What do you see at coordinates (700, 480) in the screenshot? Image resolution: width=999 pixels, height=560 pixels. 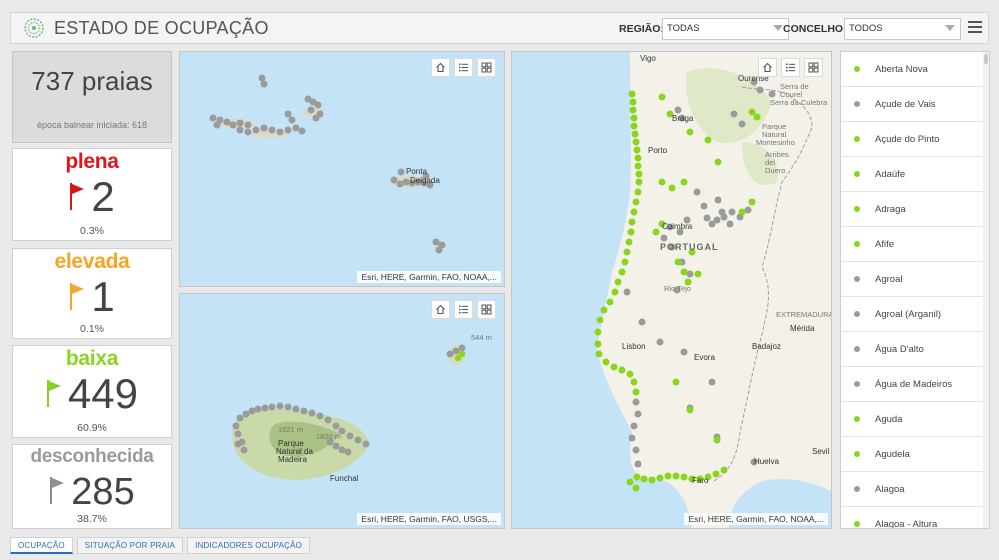 I see `place-label: Faro` at bounding box center [700, 480].